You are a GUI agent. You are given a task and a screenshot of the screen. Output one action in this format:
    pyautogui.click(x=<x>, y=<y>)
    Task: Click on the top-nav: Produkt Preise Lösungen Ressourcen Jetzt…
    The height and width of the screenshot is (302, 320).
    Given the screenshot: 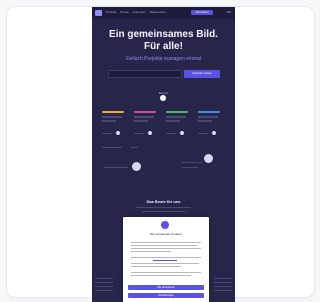 What is the action you would take?
    pyautogui.click(x=163, y=13)
    